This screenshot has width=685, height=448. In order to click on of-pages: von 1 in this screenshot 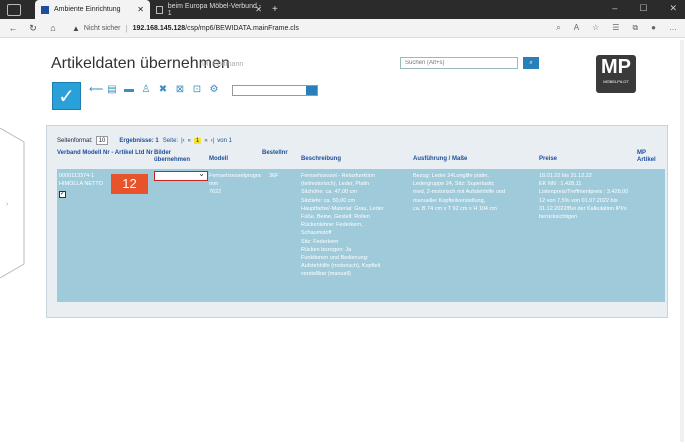, I will do `click(224, 140)`.